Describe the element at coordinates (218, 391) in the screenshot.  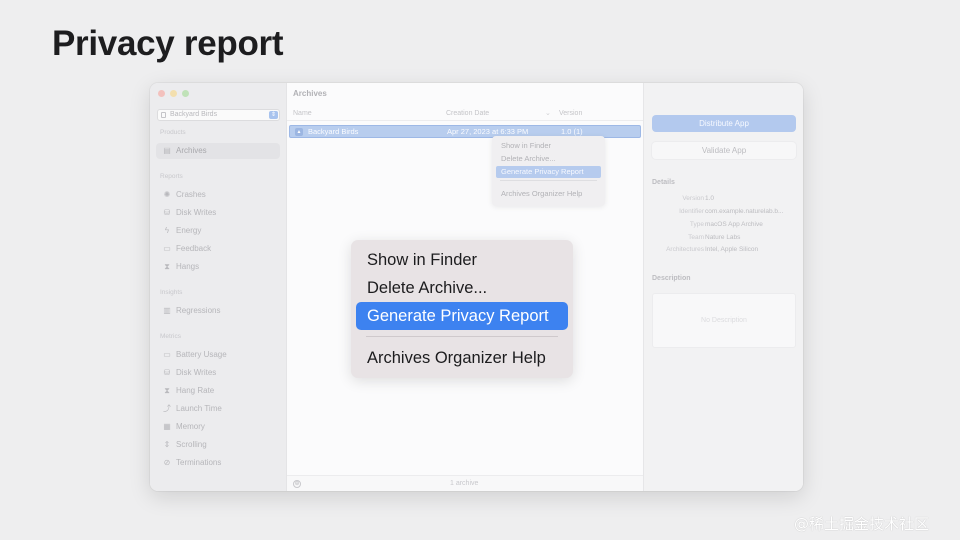
I see `sidebar-item-hang-rate: ⧗ Hang Rate` at that location.